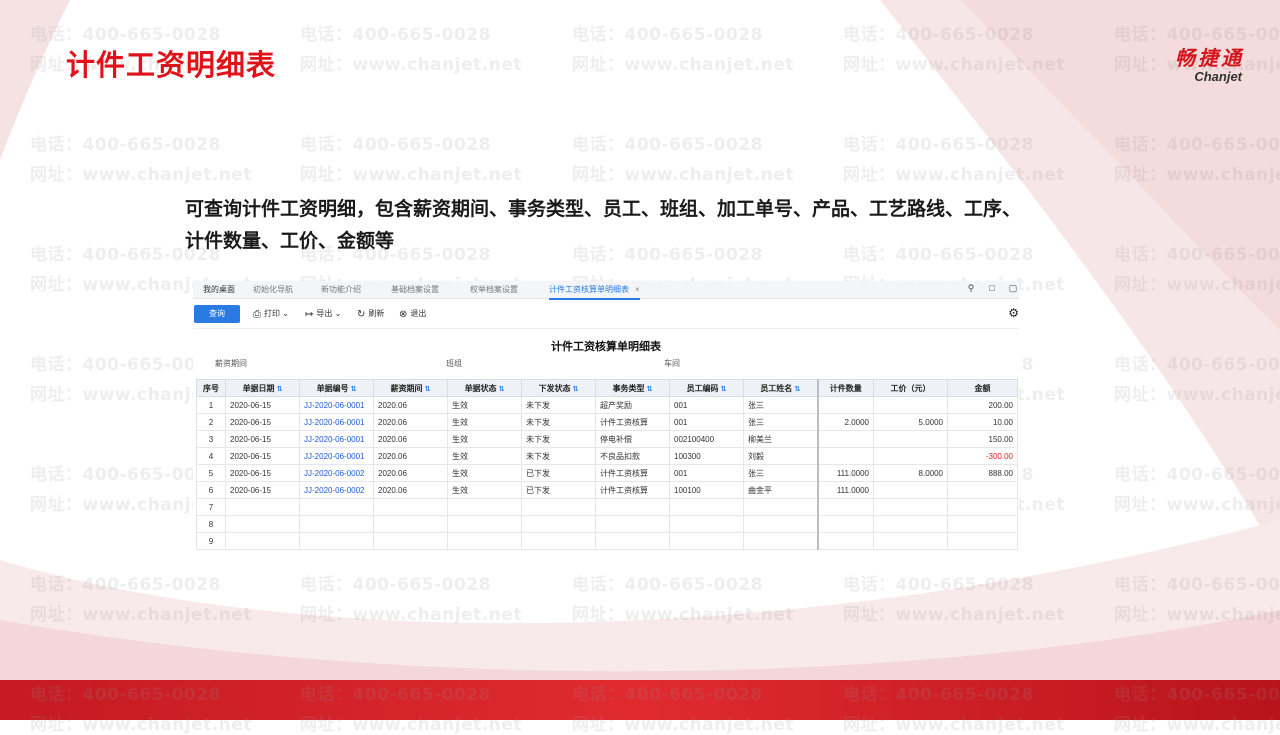  Describe the element at coordinates (637, 289) in the screenshot. I see `close-icon: ×` at that location.